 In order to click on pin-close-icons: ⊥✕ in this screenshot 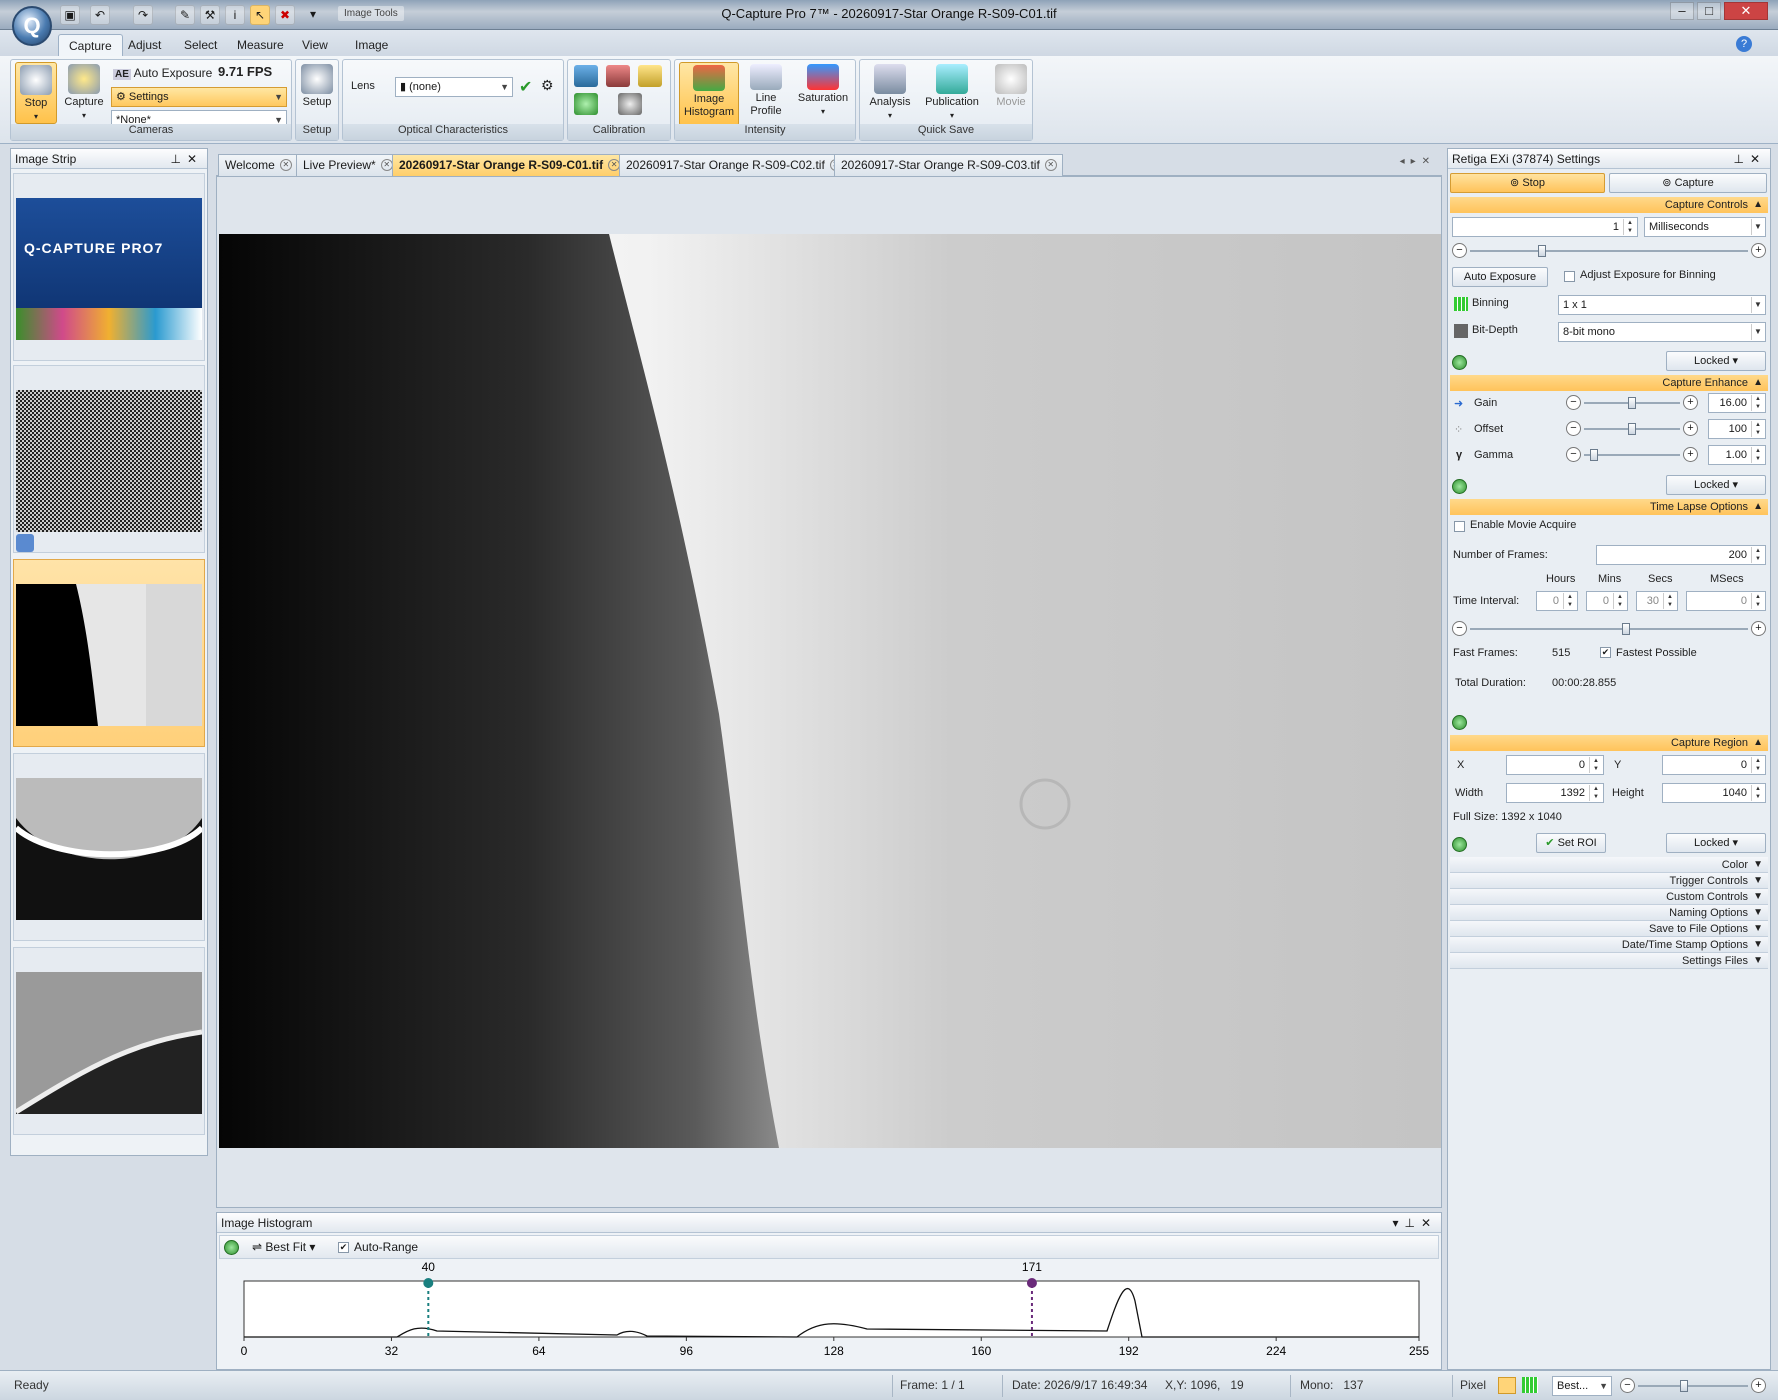, I will do `click(186, 159)`.